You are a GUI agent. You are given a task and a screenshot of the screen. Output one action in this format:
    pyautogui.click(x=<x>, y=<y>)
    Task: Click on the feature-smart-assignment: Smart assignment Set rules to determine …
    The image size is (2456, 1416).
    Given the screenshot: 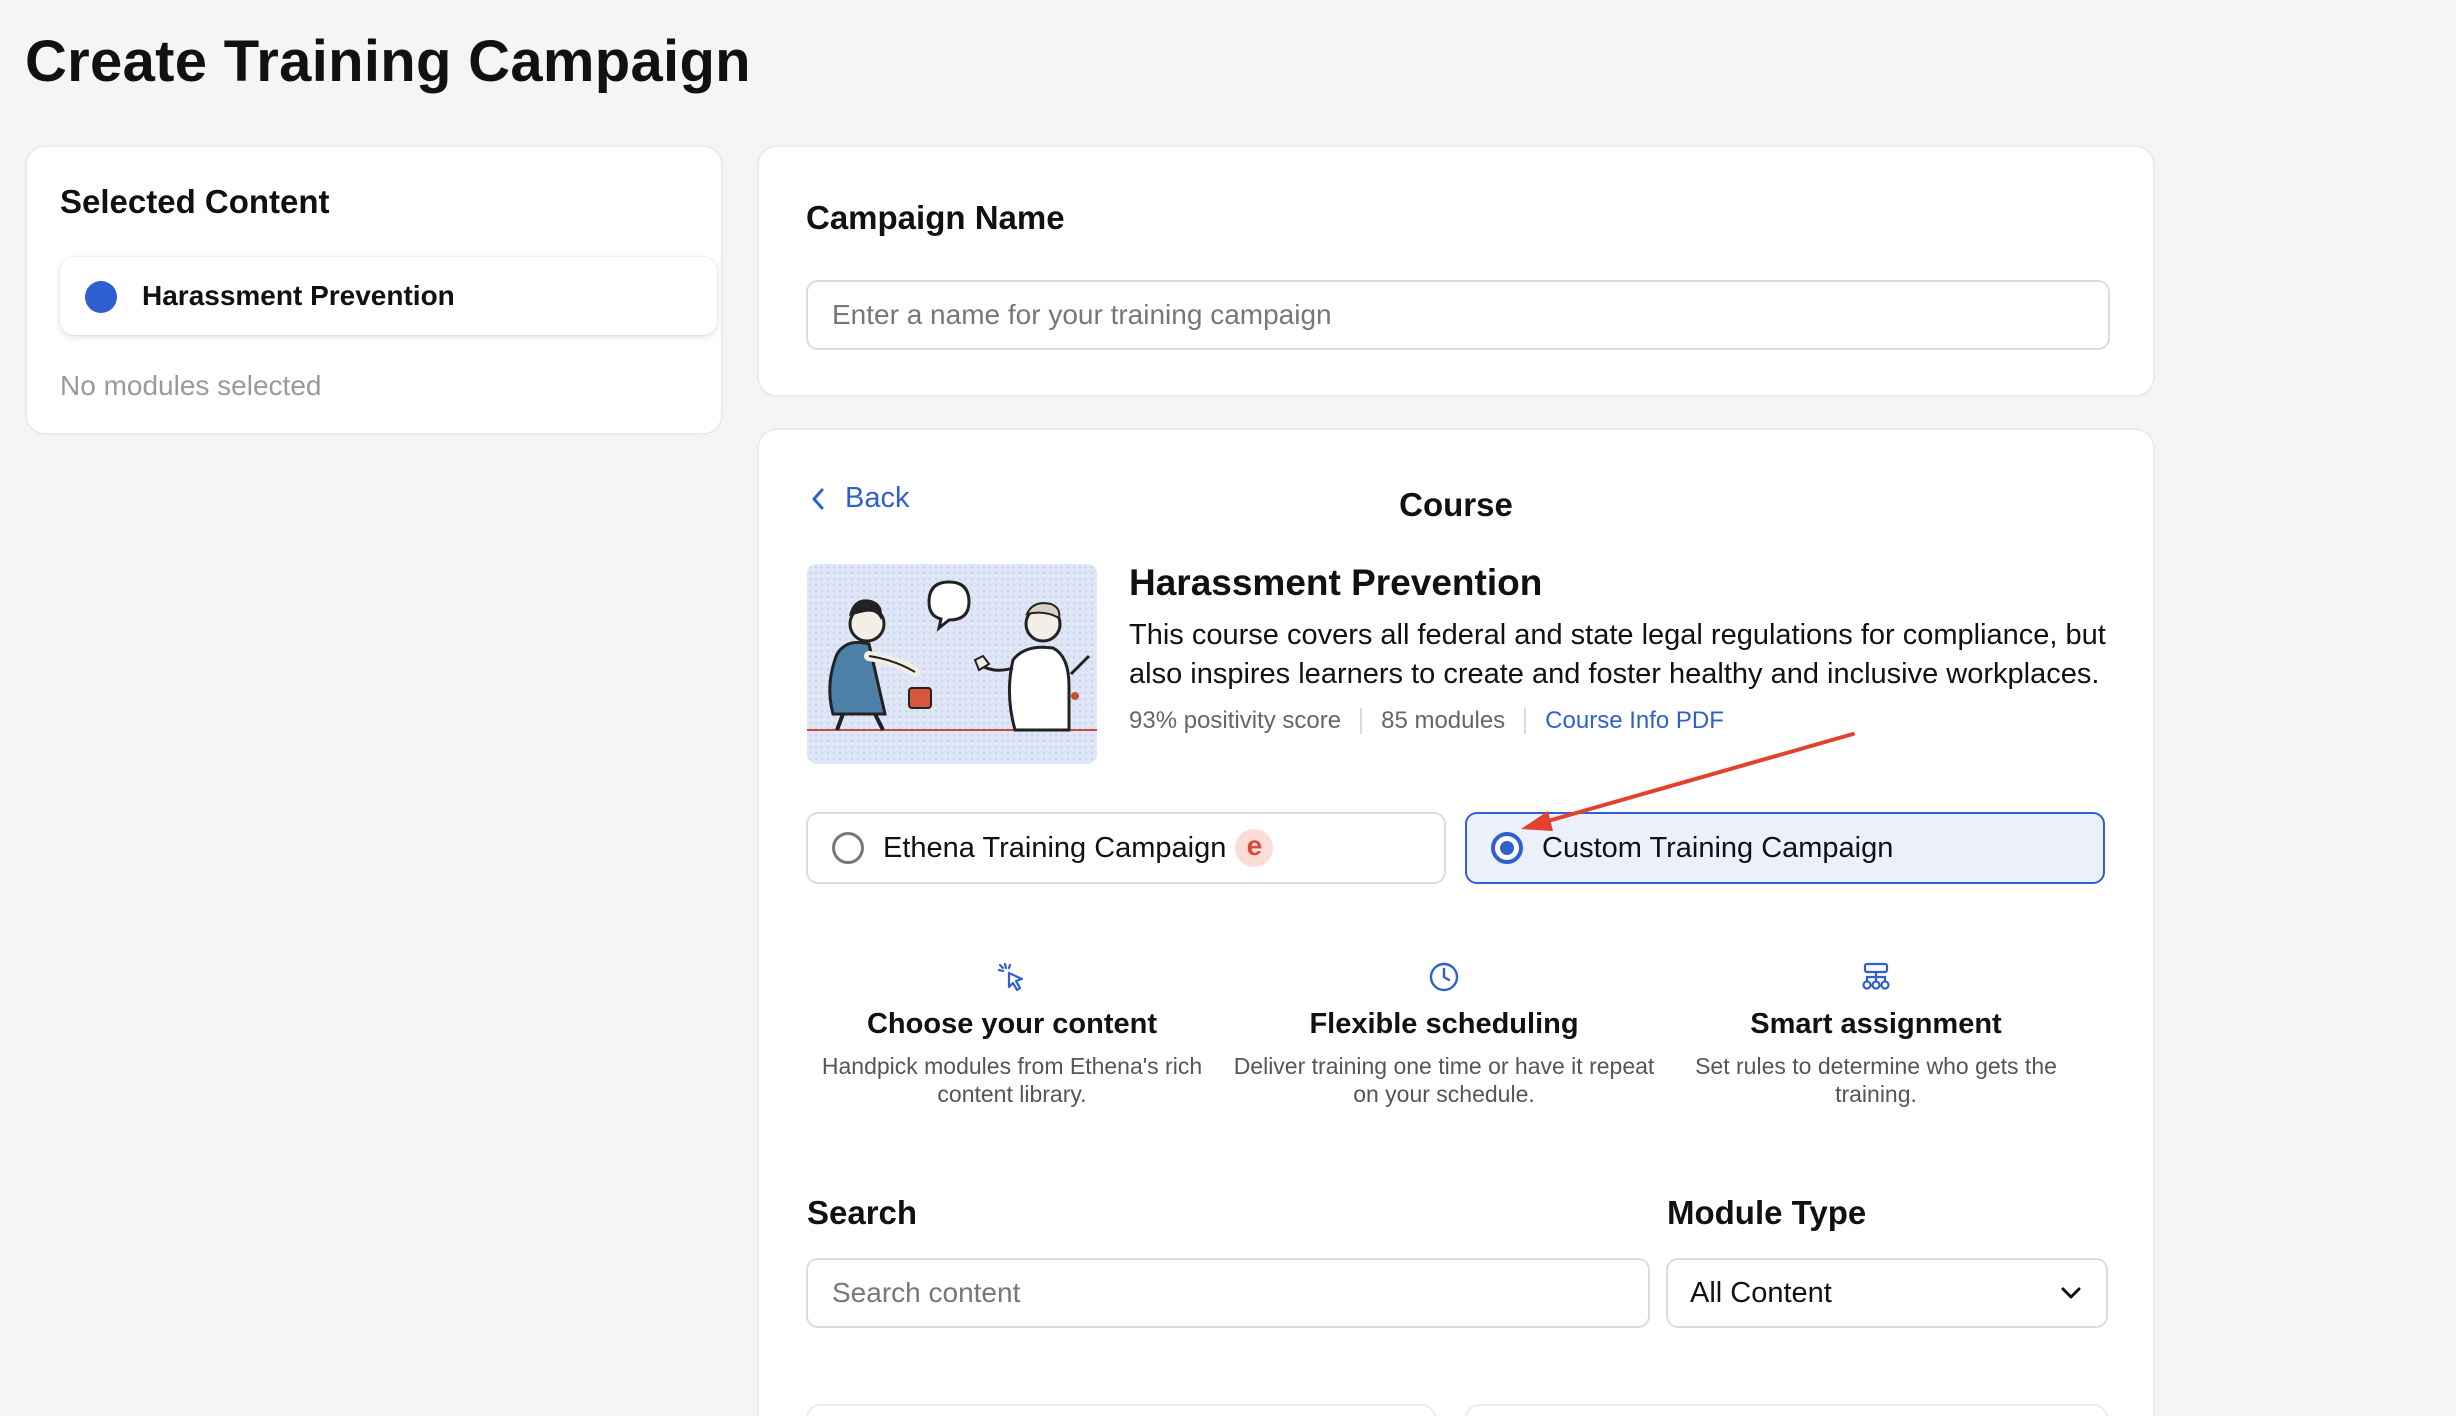 What is the action you would take?
    pyautogui.click(x=1876, y=1034)
    